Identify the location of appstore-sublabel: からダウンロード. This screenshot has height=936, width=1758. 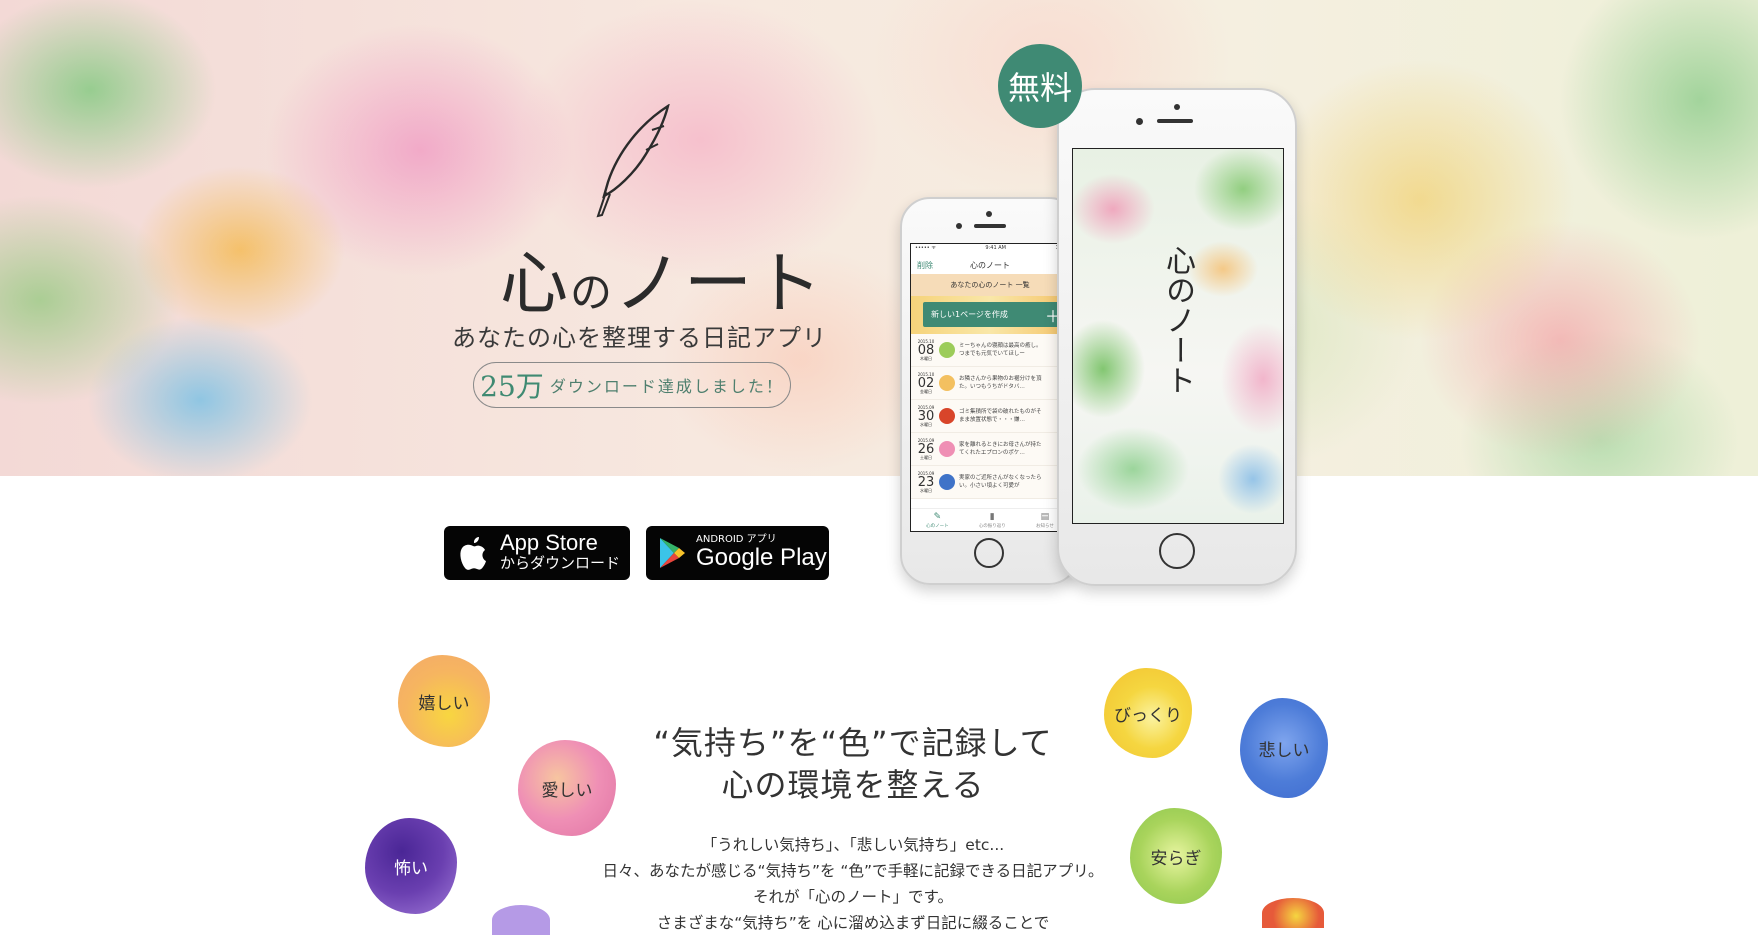
(560, 563).